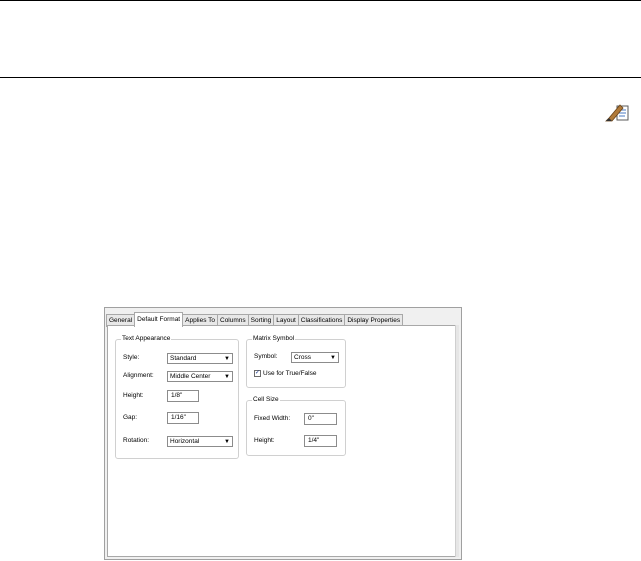  I want to click on cell-height-field: 1/4", so click(320, 441).